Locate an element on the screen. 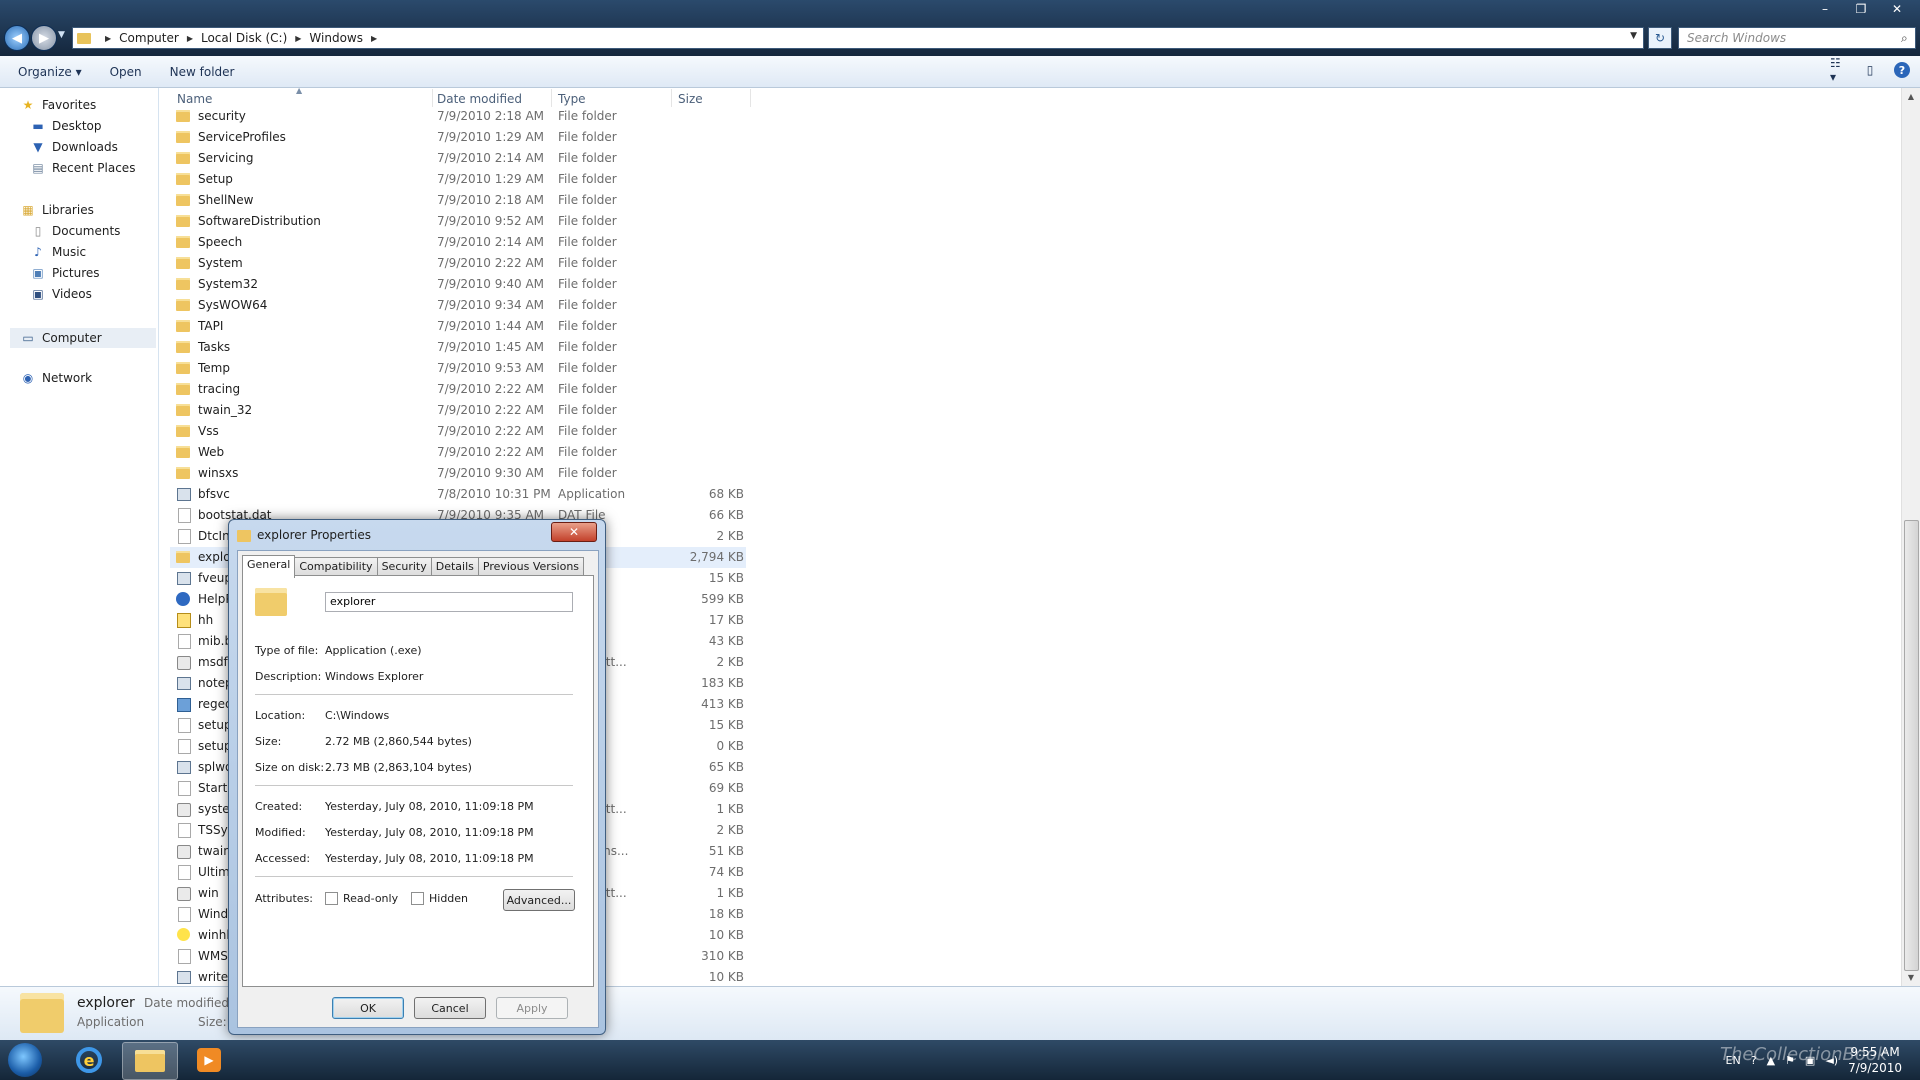 This screenshot has height=1080, width=1920. forward-button: ▶ is located at coordinates (44, 38).